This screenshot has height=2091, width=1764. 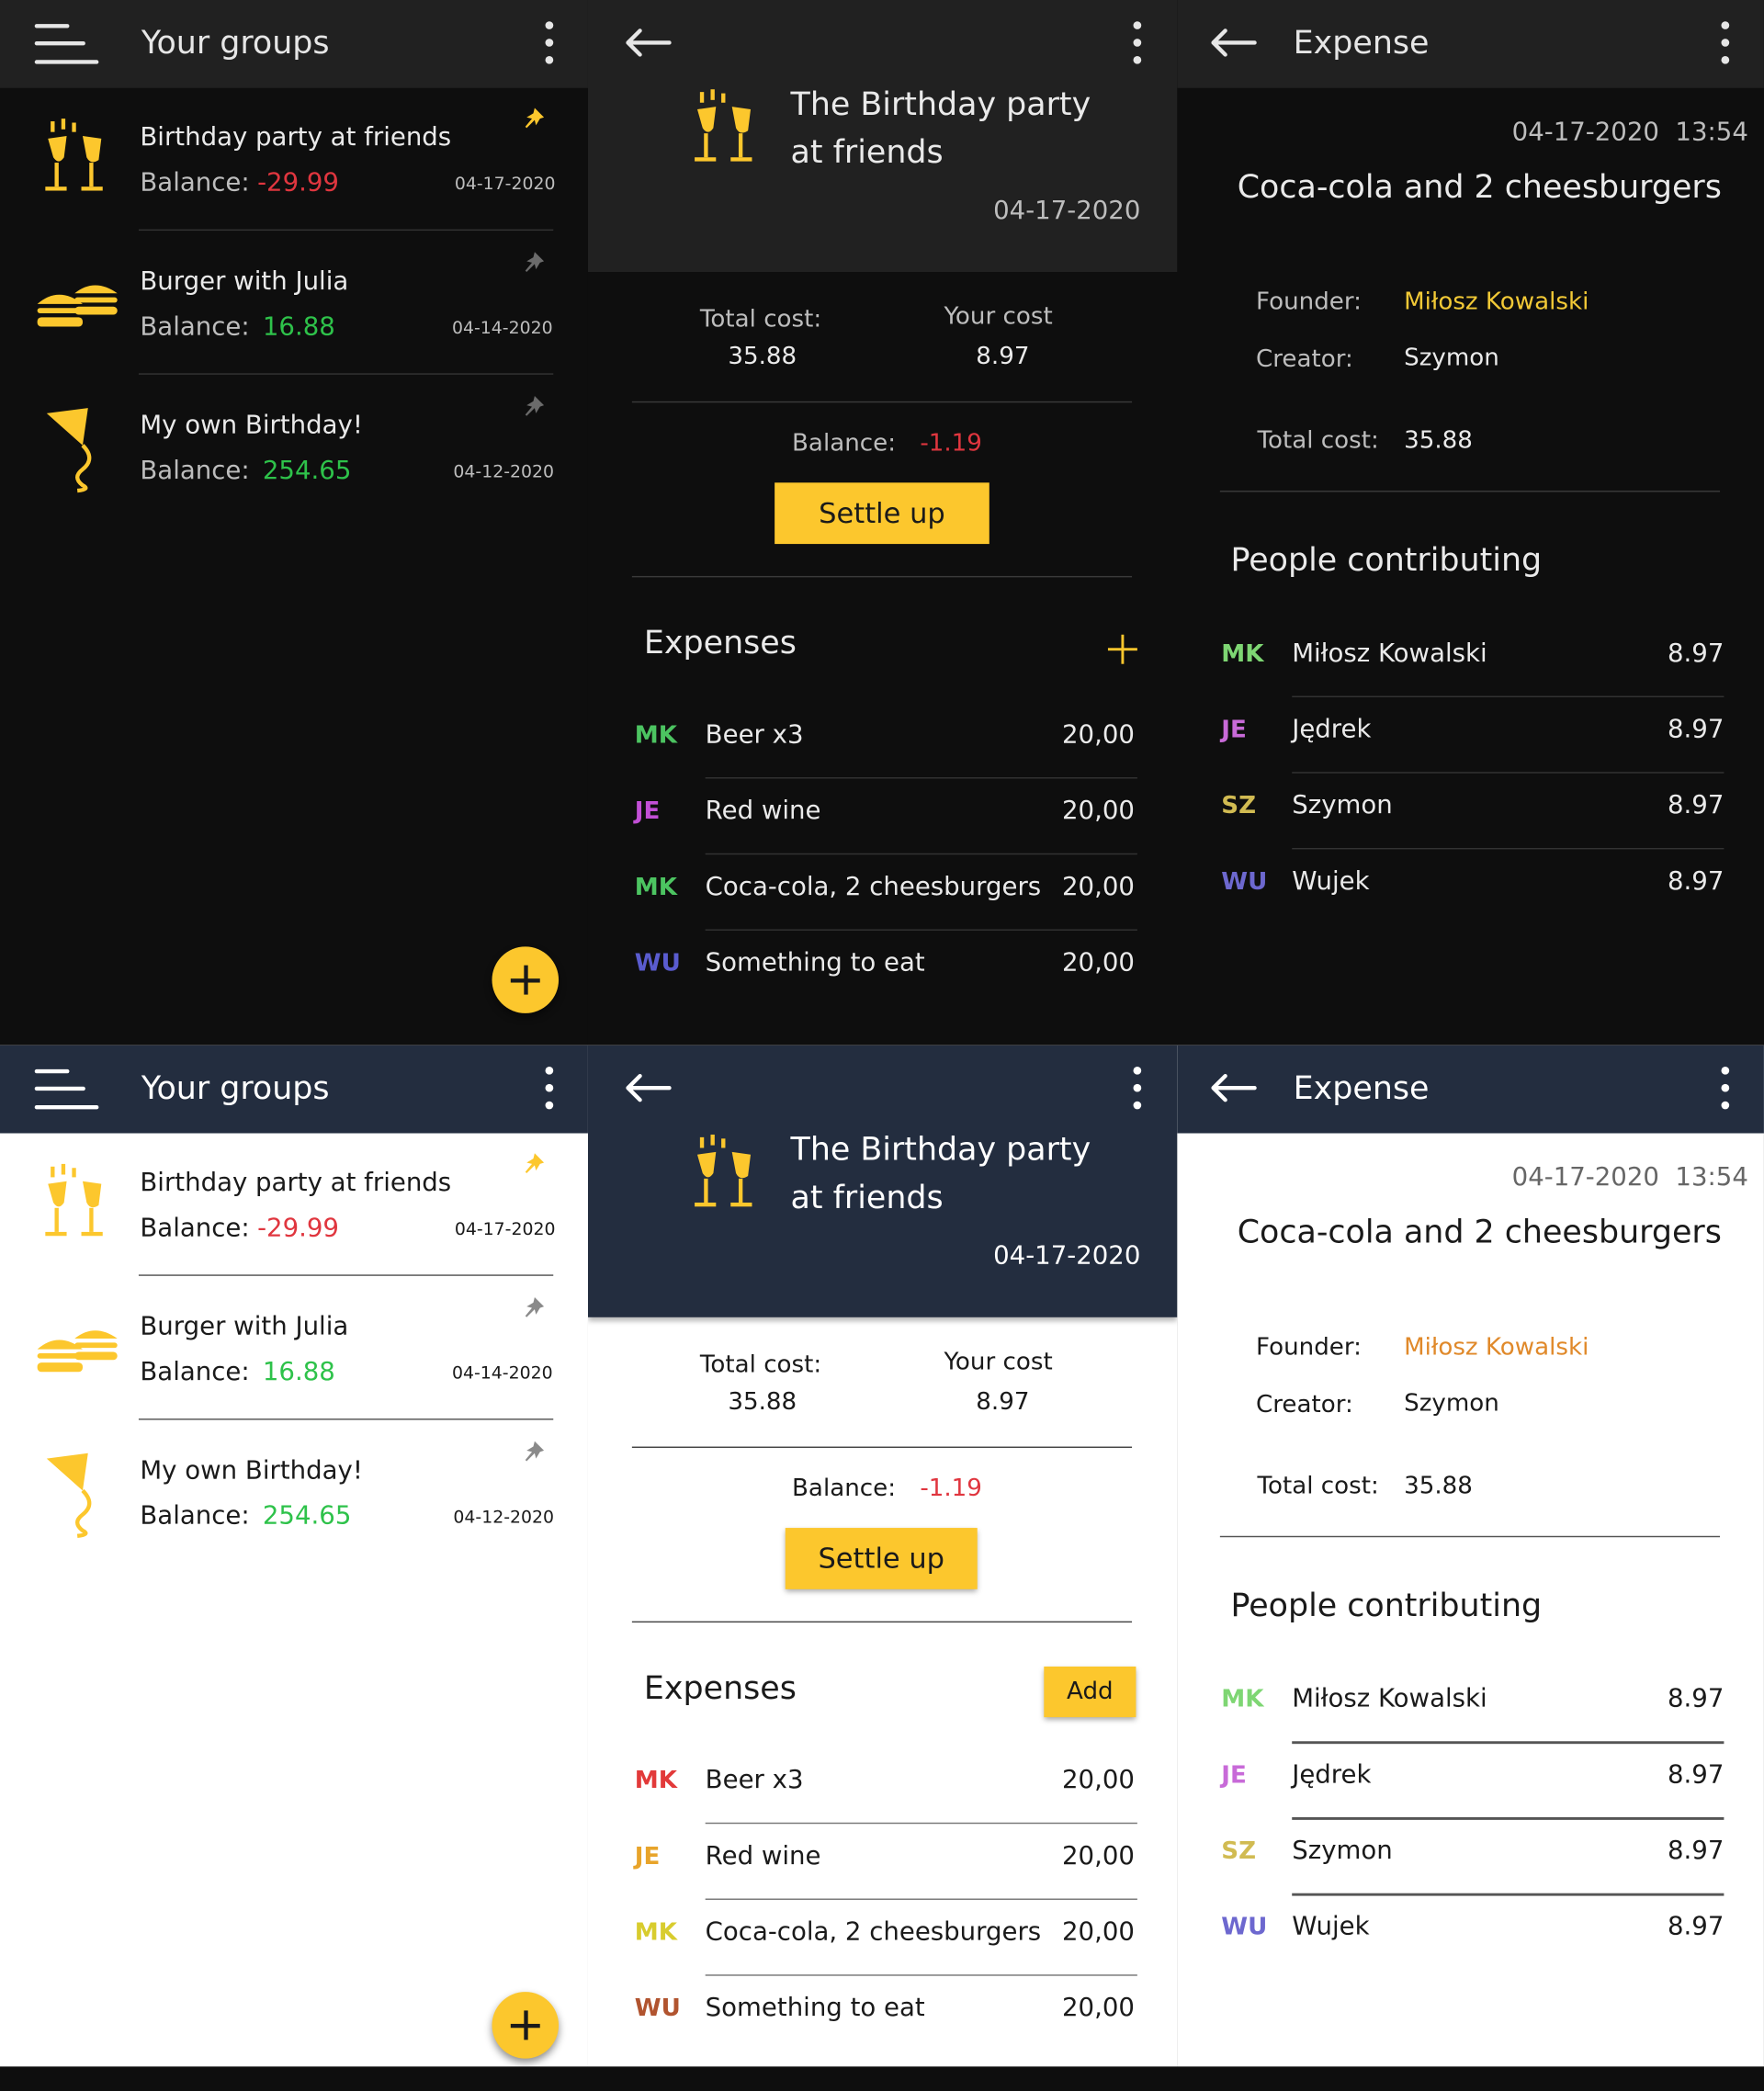 What do you see at coordinates (657, 2008) in the screenshot?
I see `initials-badge: WU` at bounding box center [657, 2008].